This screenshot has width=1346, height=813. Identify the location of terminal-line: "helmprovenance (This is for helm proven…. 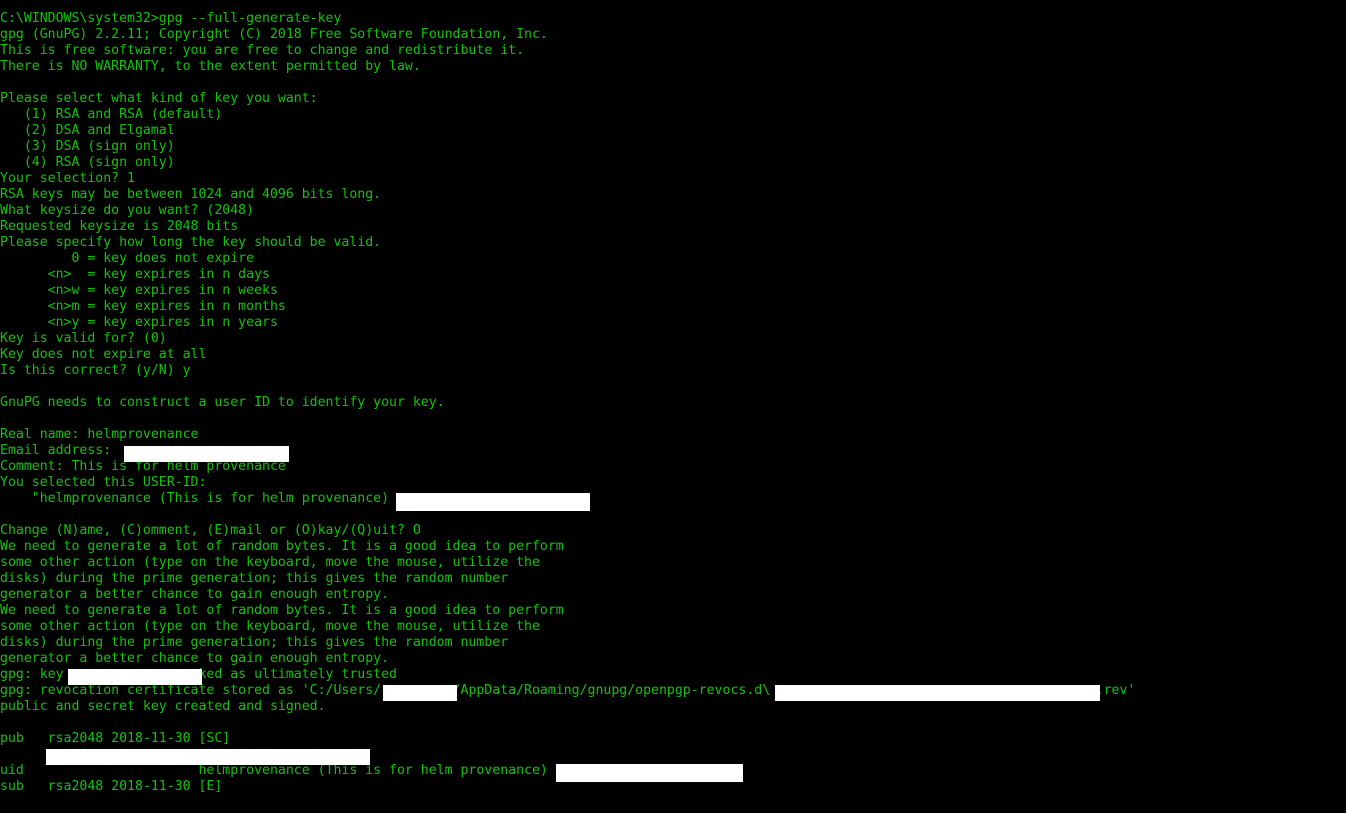
(198, 498).